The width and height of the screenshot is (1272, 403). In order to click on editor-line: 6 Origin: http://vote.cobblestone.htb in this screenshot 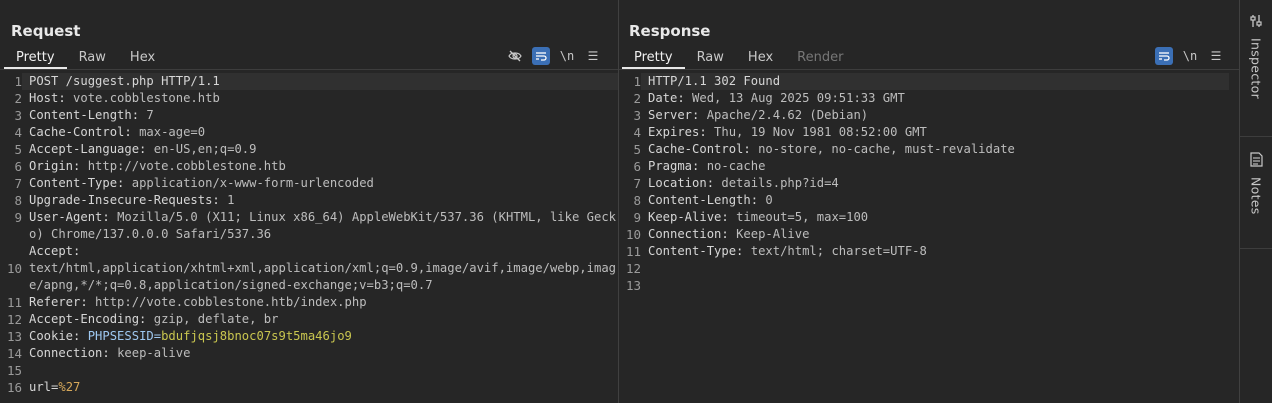, I will do `click(309, 166)`.